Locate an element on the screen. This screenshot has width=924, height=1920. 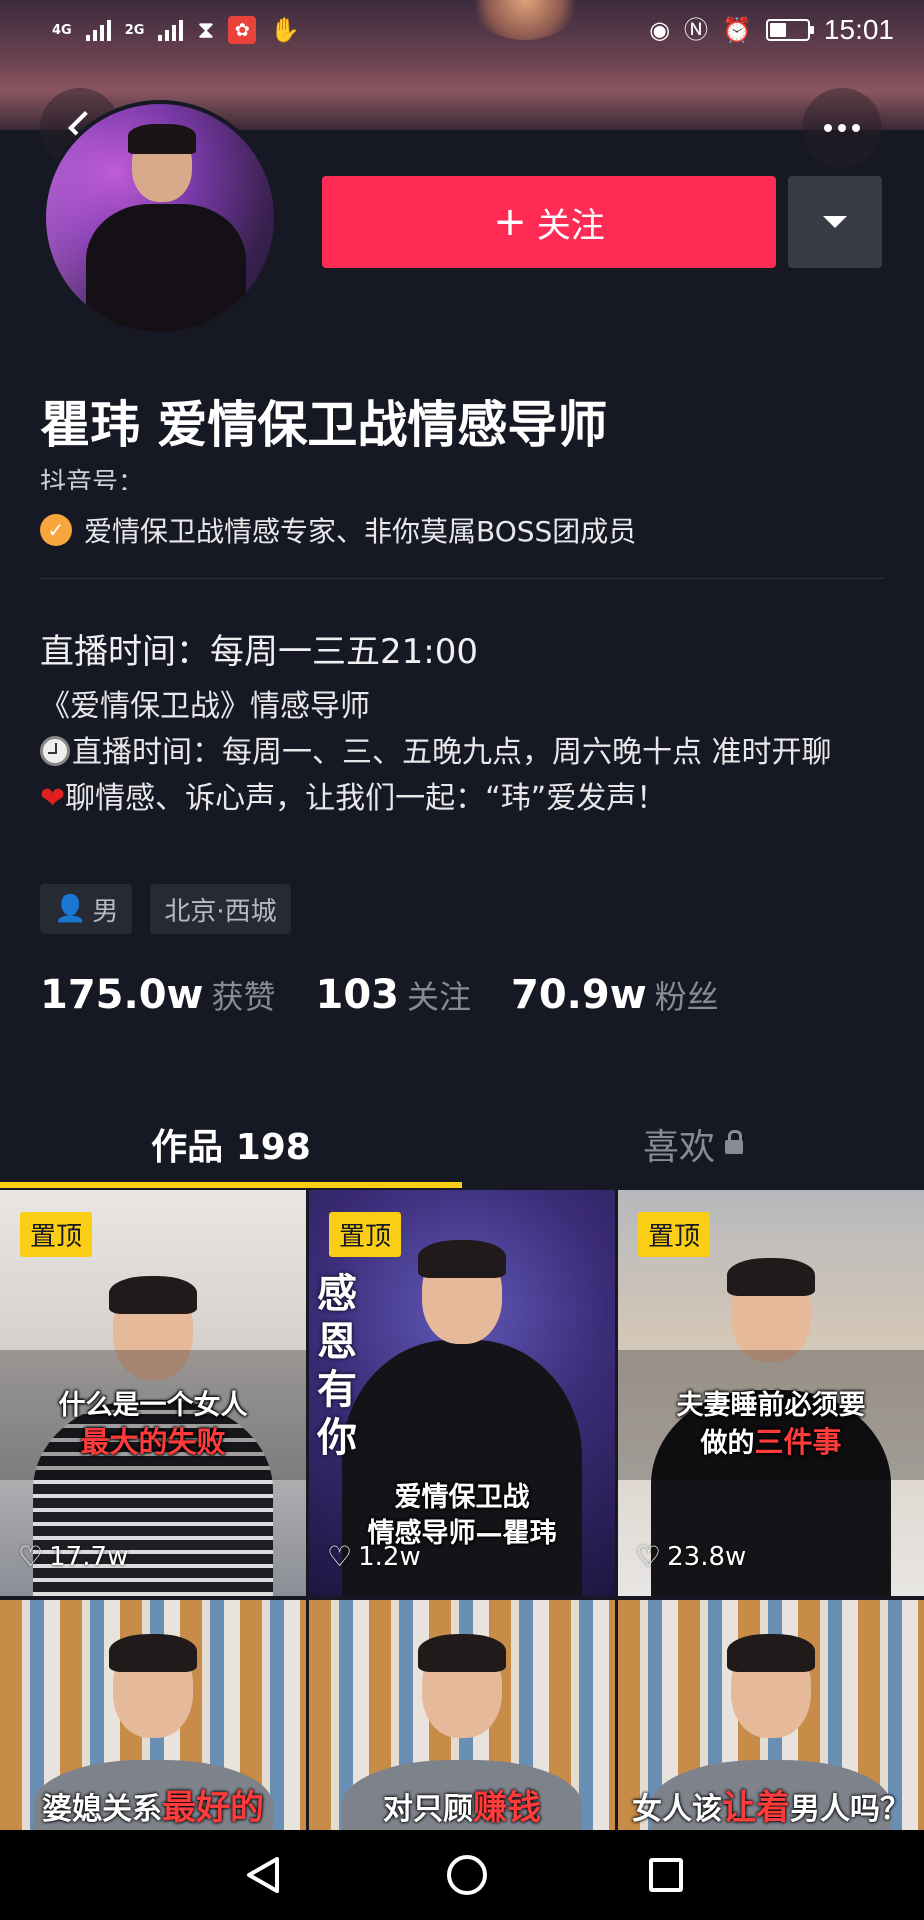
verified-text: 爱情保卫战情感专家、非你莫属BOSS团成员 is located at coordinates (360, 531).